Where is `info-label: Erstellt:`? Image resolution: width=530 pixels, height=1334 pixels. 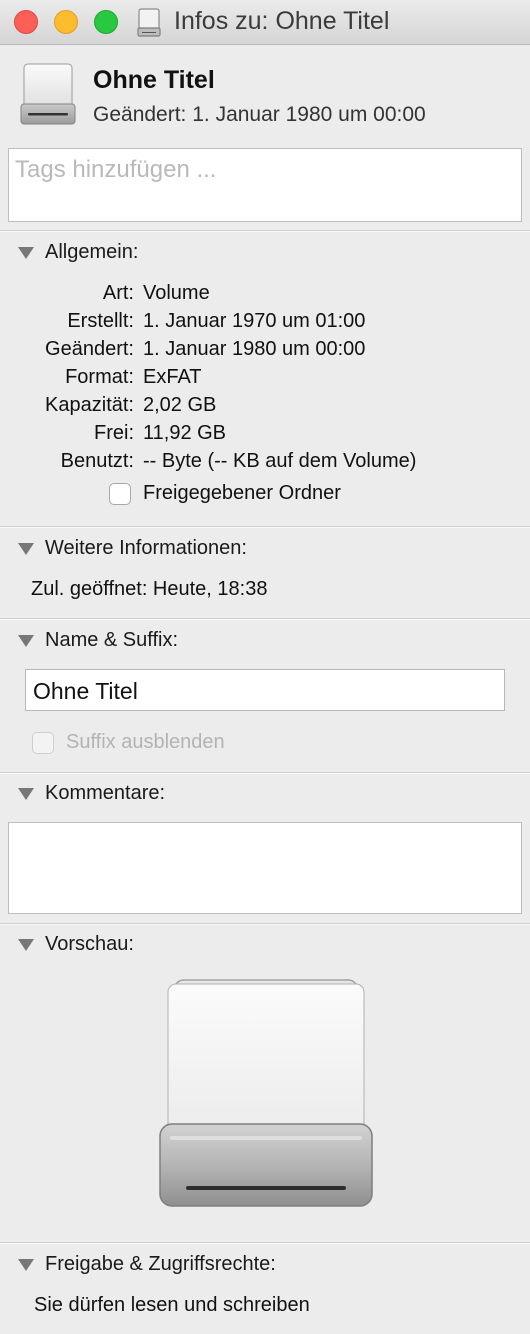
info-label: Erstellt: is located at coordinates (100, 321).